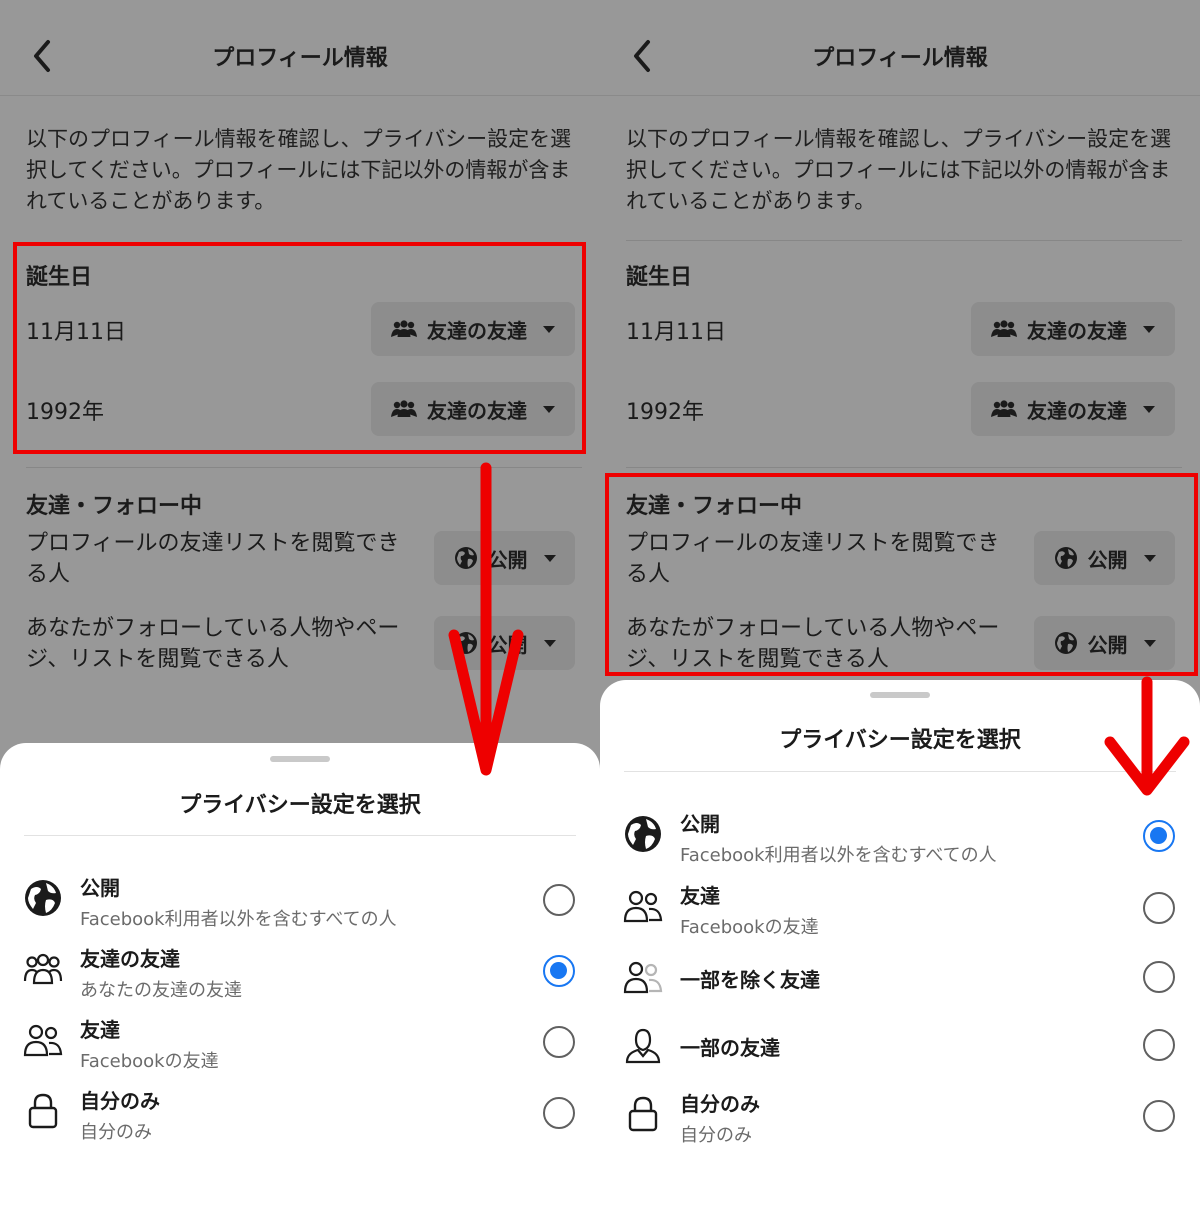 This screenshot has width=1200, height=1211. Describe the element at coordinates (213, 559) in the screenshot. I see `friend-list-label: プロフィールの友達リストを閲覧できる人` at that location.